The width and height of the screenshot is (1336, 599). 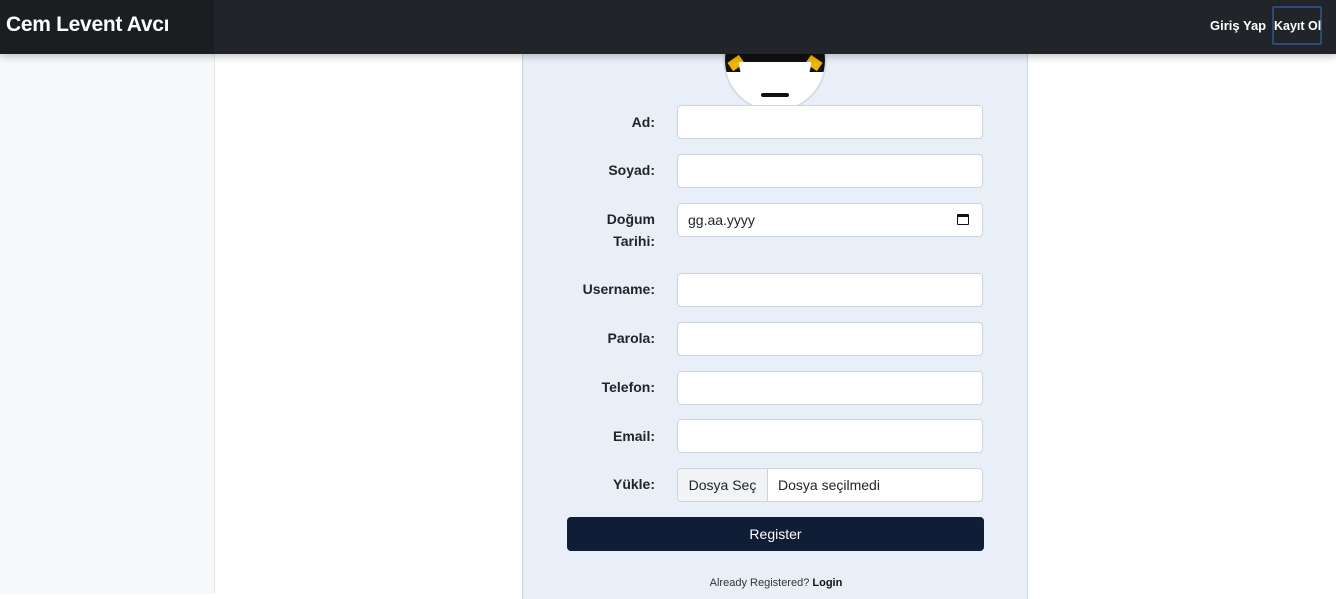 I want to click on phone-label: Telefon:, so click(x=628, y=387).